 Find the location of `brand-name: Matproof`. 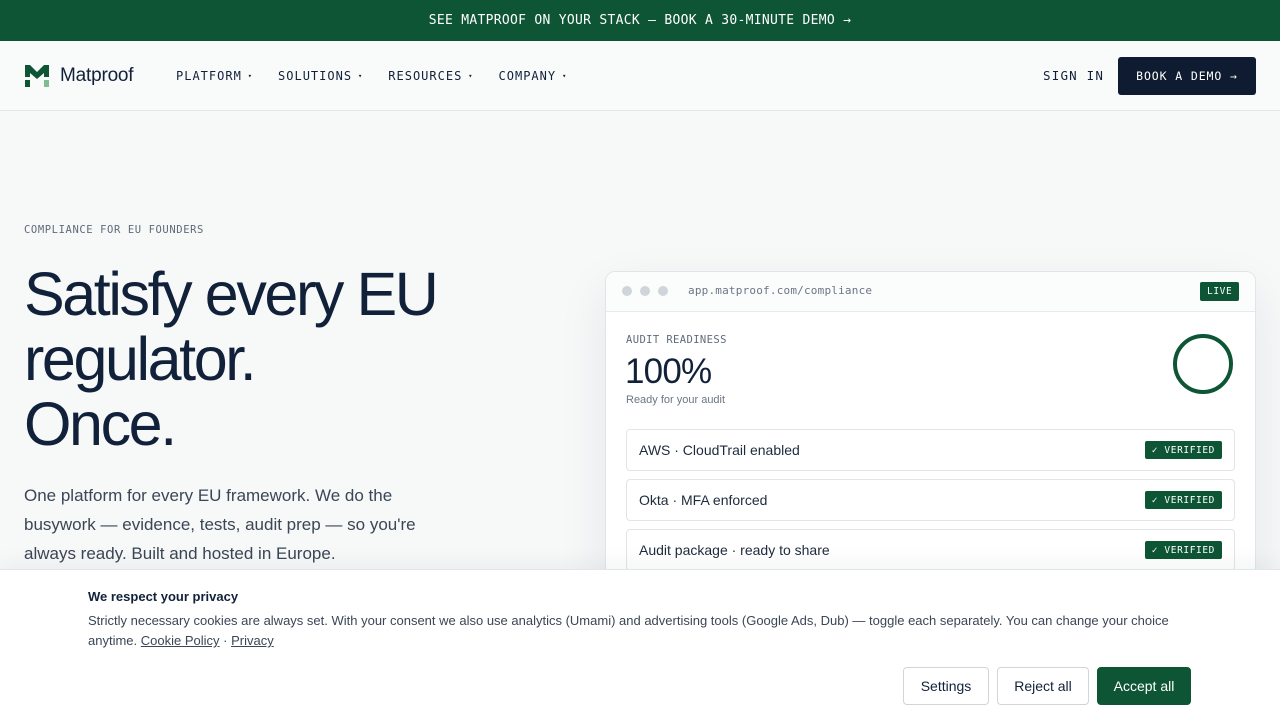

brand-name: Matproof is located at coordinates (97, 75).